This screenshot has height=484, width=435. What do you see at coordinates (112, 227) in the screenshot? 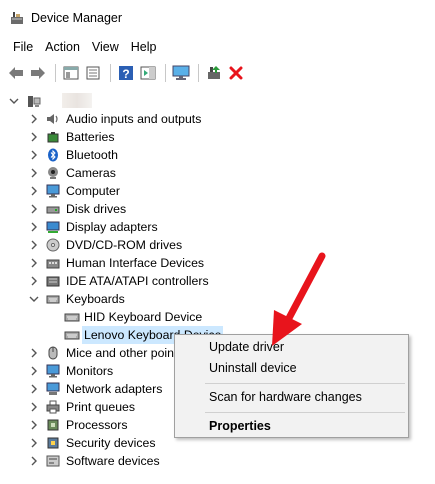
I see `tree-item-label: Display adapters` at bounding box center [112, 227].